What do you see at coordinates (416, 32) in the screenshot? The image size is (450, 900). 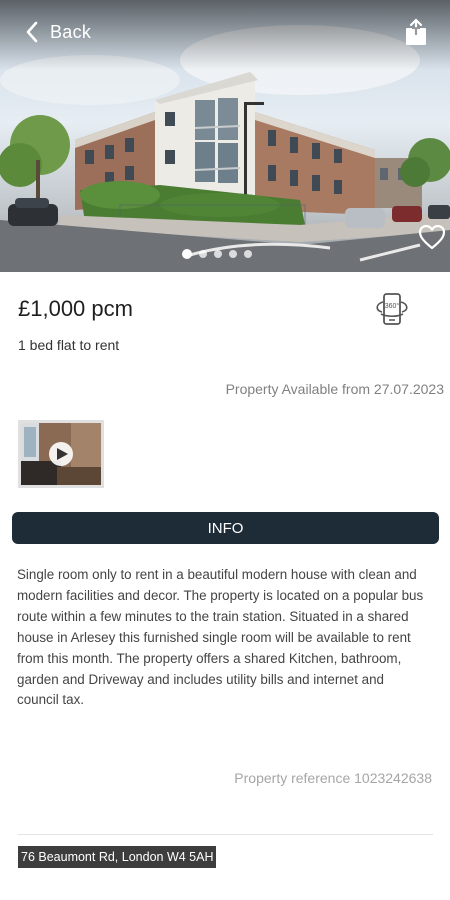 I see `share-icon` at bounding box center [416, 32].